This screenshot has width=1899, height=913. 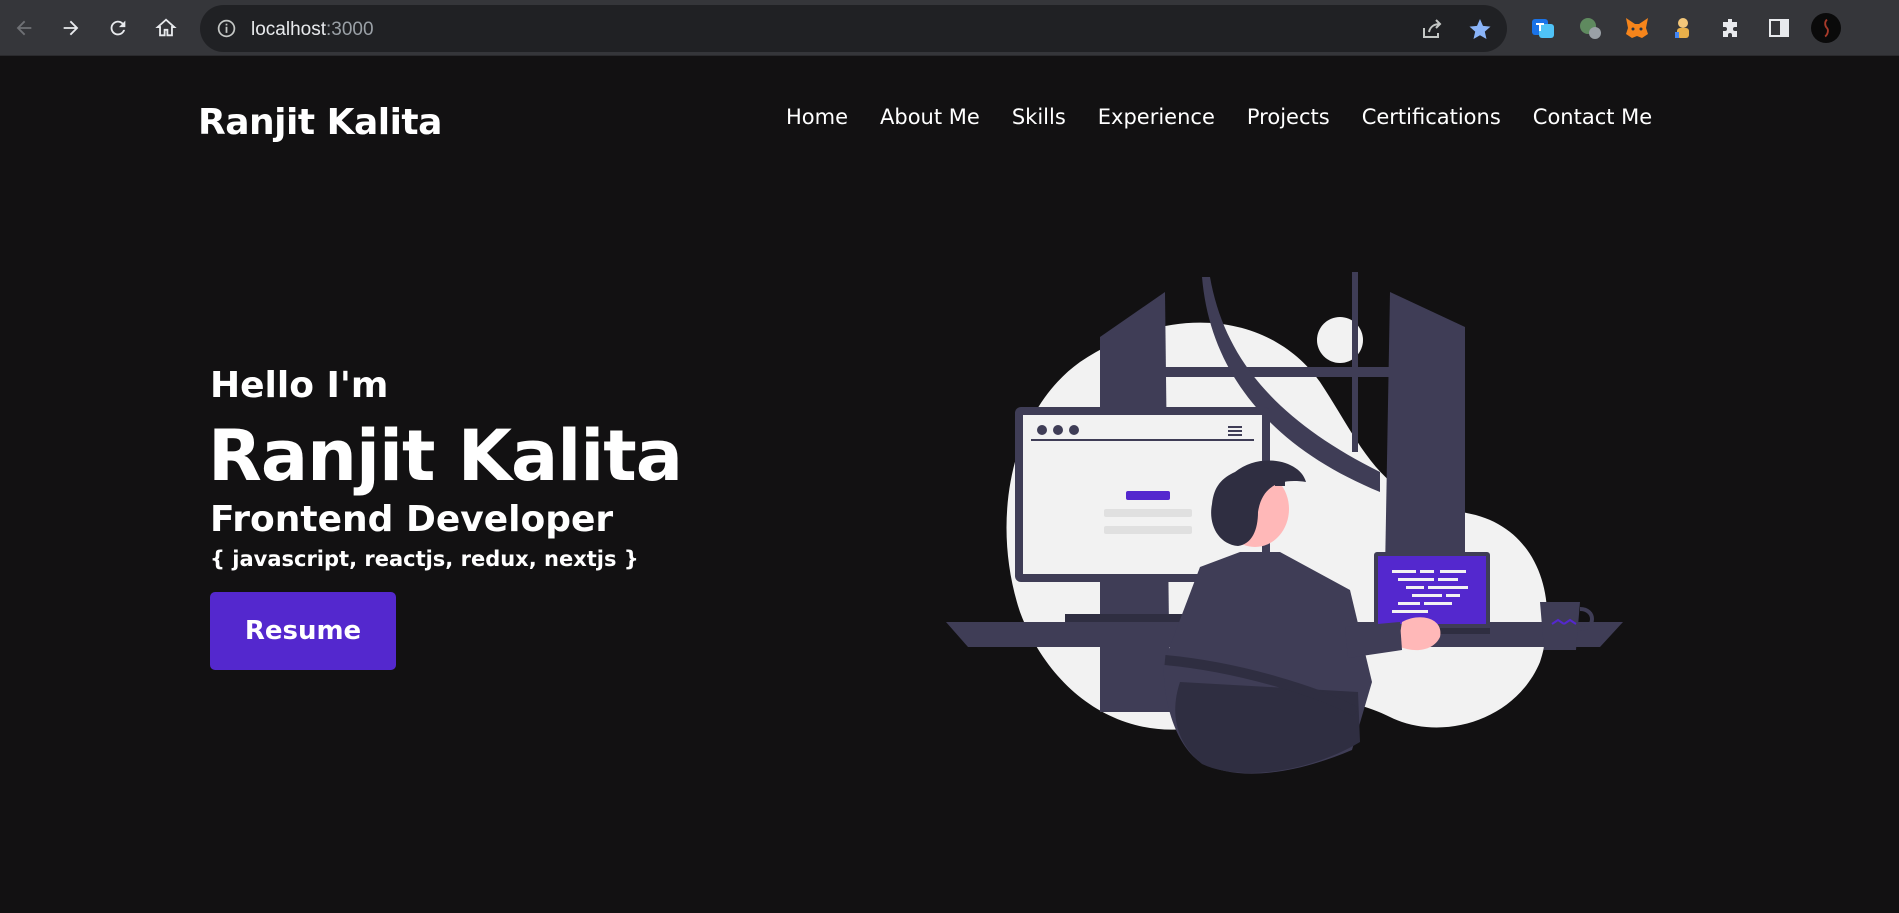 I want to click on reload-button, so click(x=118, y=28).